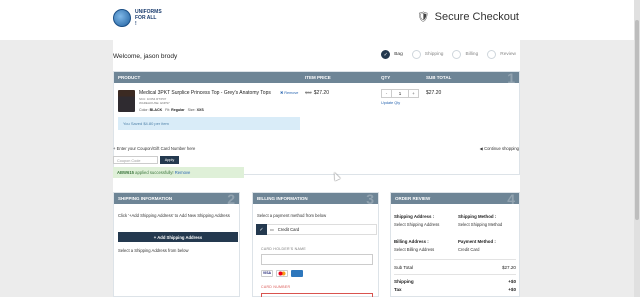 The image size is (640, 297). I want to click on add-shipping-address-button: + Add Shipping Address, so click(178, 237).